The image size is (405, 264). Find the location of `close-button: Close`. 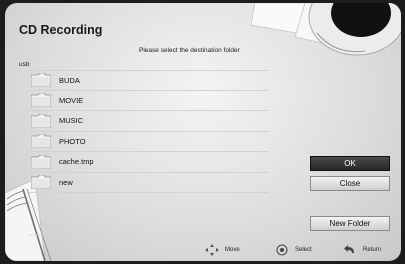

close-button: Close is located at coordinates (350, 183).